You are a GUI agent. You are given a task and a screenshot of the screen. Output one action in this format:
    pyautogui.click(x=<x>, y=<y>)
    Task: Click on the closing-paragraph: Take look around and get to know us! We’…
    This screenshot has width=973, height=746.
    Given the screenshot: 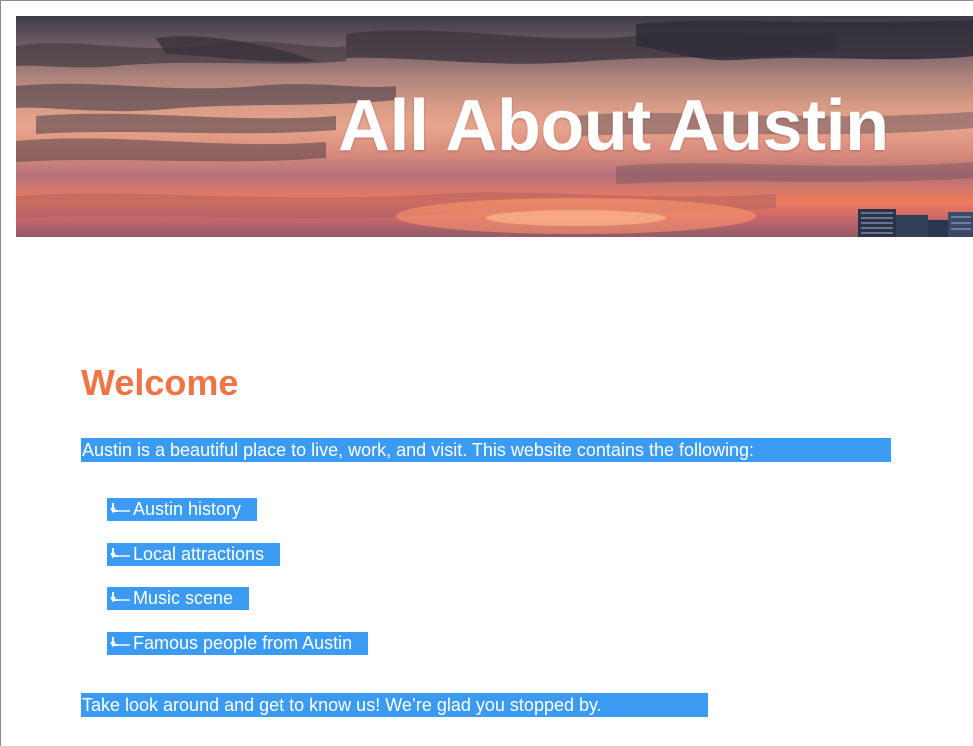 What is the action you would take?
    pyautogui.click(x=394, y=705)
    